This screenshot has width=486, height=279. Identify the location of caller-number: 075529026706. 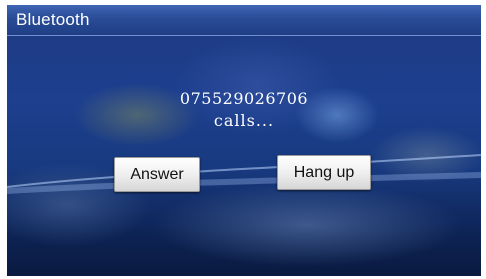
(244, 98).